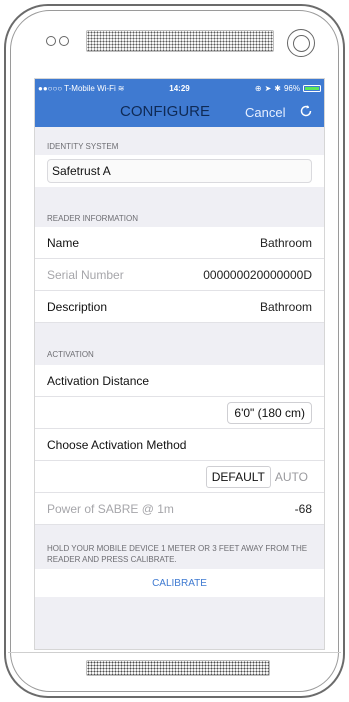  I want to click on status-bar: ●●○○○ T-Mobile Wi-Fi ≋ 14:29 ⊕ ➤ ✱ 96%, so click(179, 88).